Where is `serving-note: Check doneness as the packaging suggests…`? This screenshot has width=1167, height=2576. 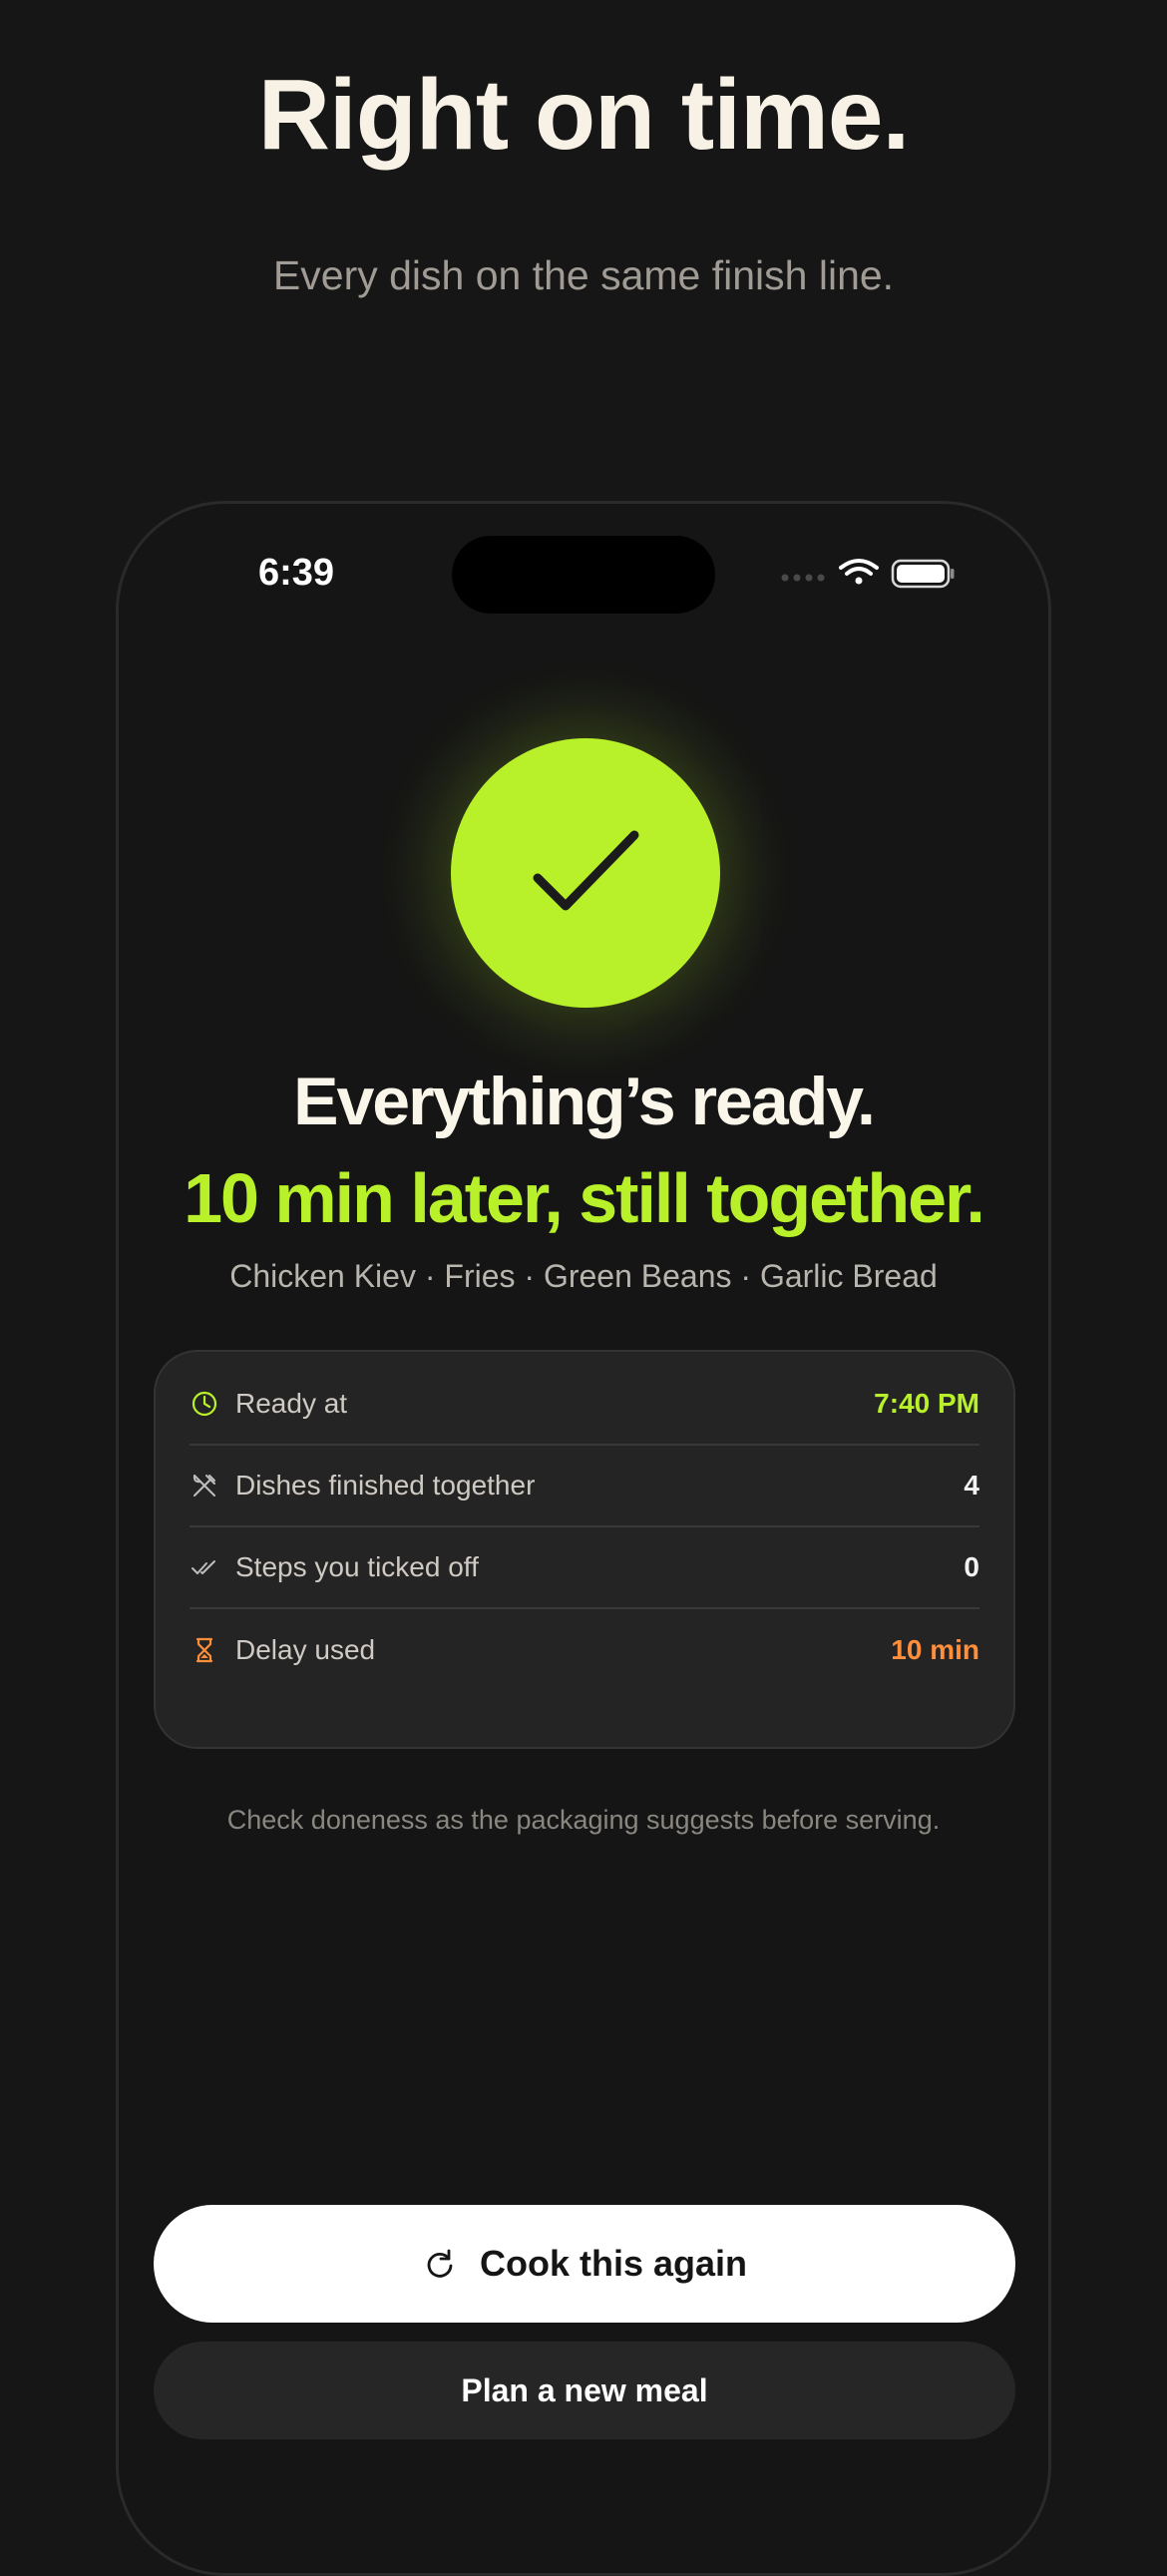 serving-note: Check doneness as the packaging suggests… is located at coordinates (583, 1820).